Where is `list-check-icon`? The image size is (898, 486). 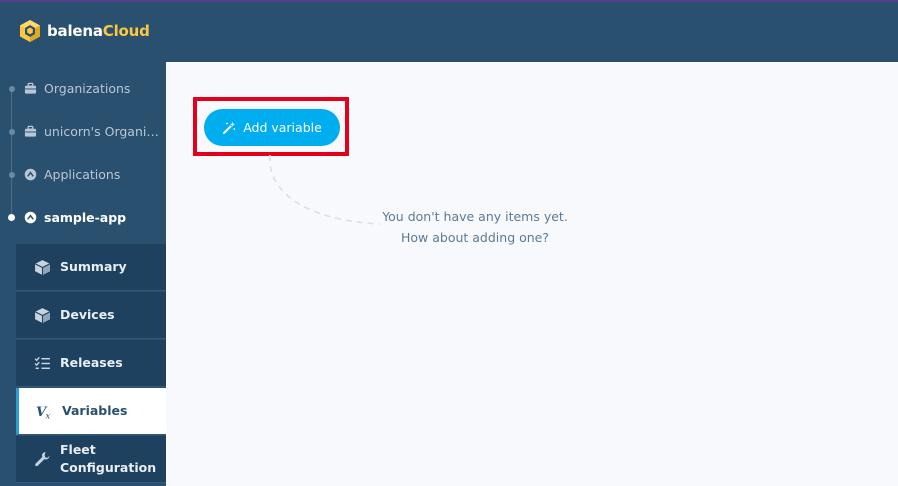 list-check-icon is located at coordinates (42, 363).